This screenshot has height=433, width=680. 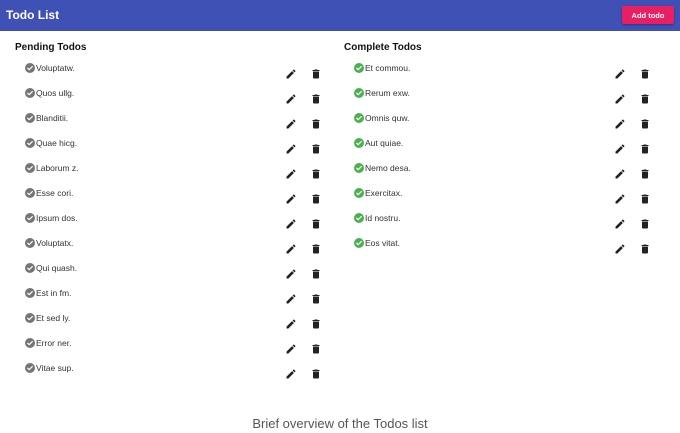 I want to click on pending-todos-title: Pending Todos, so click(x=51, y=47).